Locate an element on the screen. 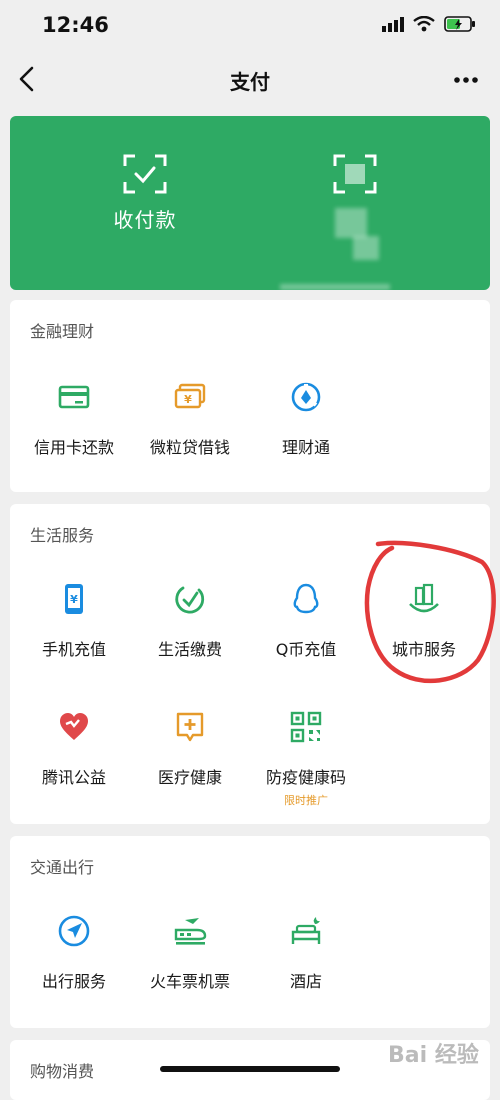 This screenshot has width=500, height=1100. q-coin-recharge-item: Q币充值 is located at coordinates (306, 621).